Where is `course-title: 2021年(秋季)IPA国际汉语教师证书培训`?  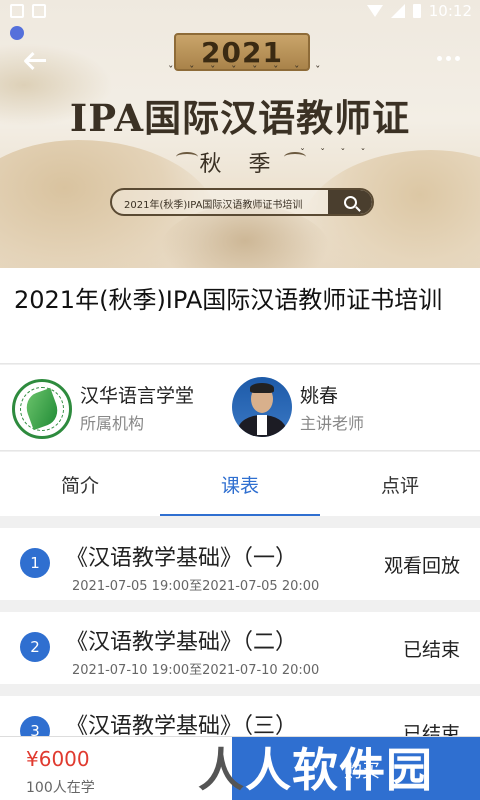 course-title: 2021年(秋季)IPA国际汉语教师证书培训 is located at coordinates (228, 300).